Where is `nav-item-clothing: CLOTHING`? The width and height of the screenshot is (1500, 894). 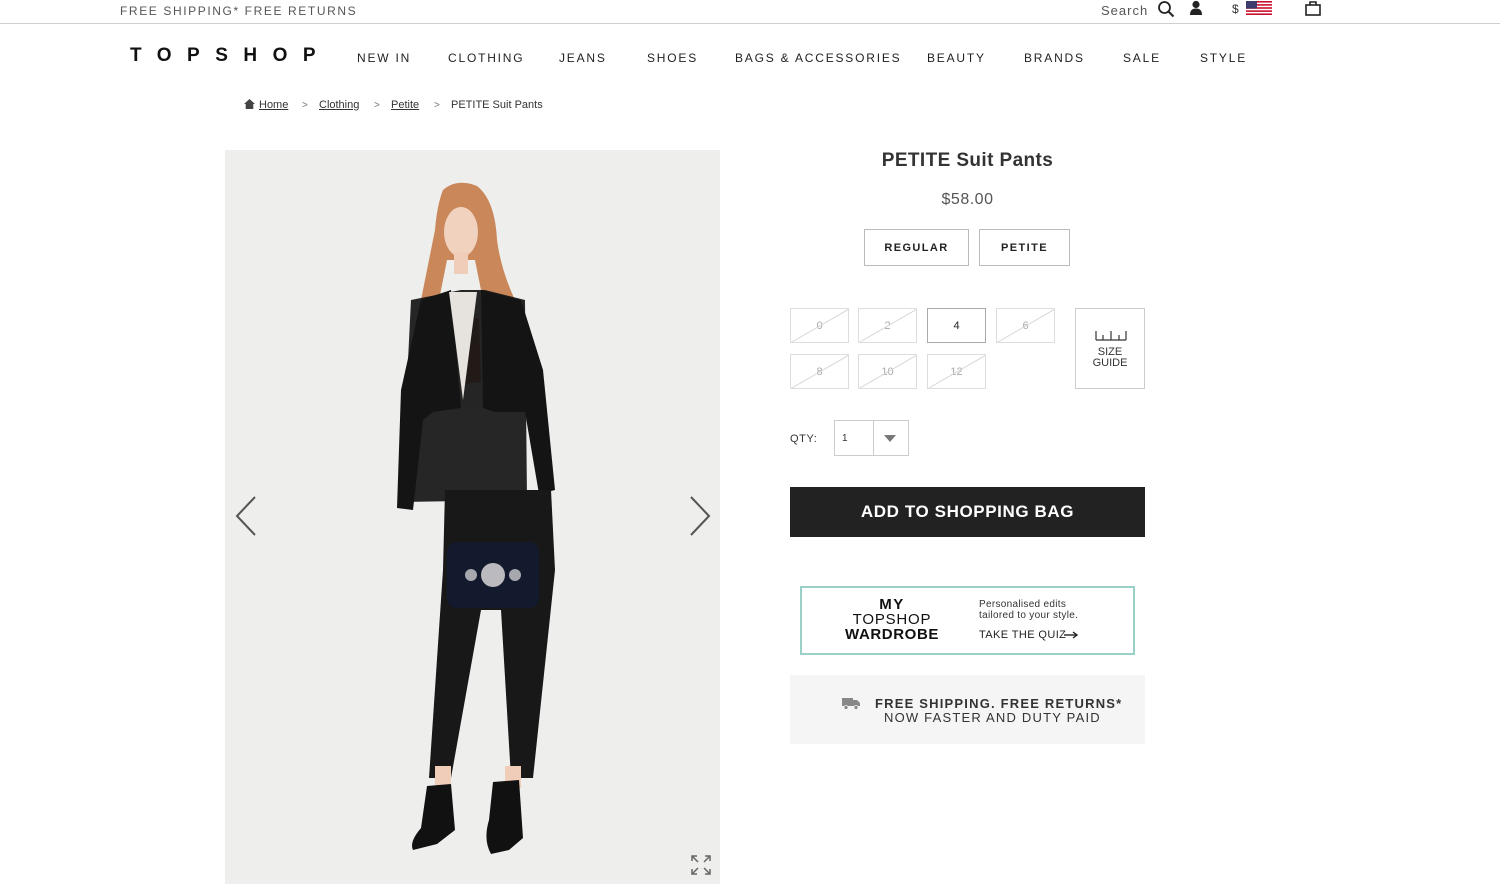
nav-item-clothing: CLOTHING is located at coordinates (486, 58).